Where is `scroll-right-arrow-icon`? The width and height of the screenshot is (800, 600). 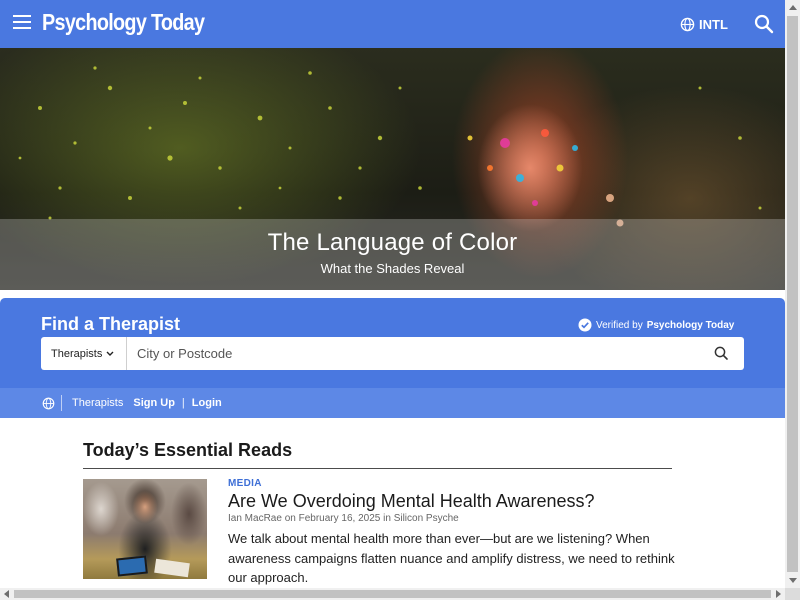
scroll-right-arrow-icon is located at coordinates (778, 594).